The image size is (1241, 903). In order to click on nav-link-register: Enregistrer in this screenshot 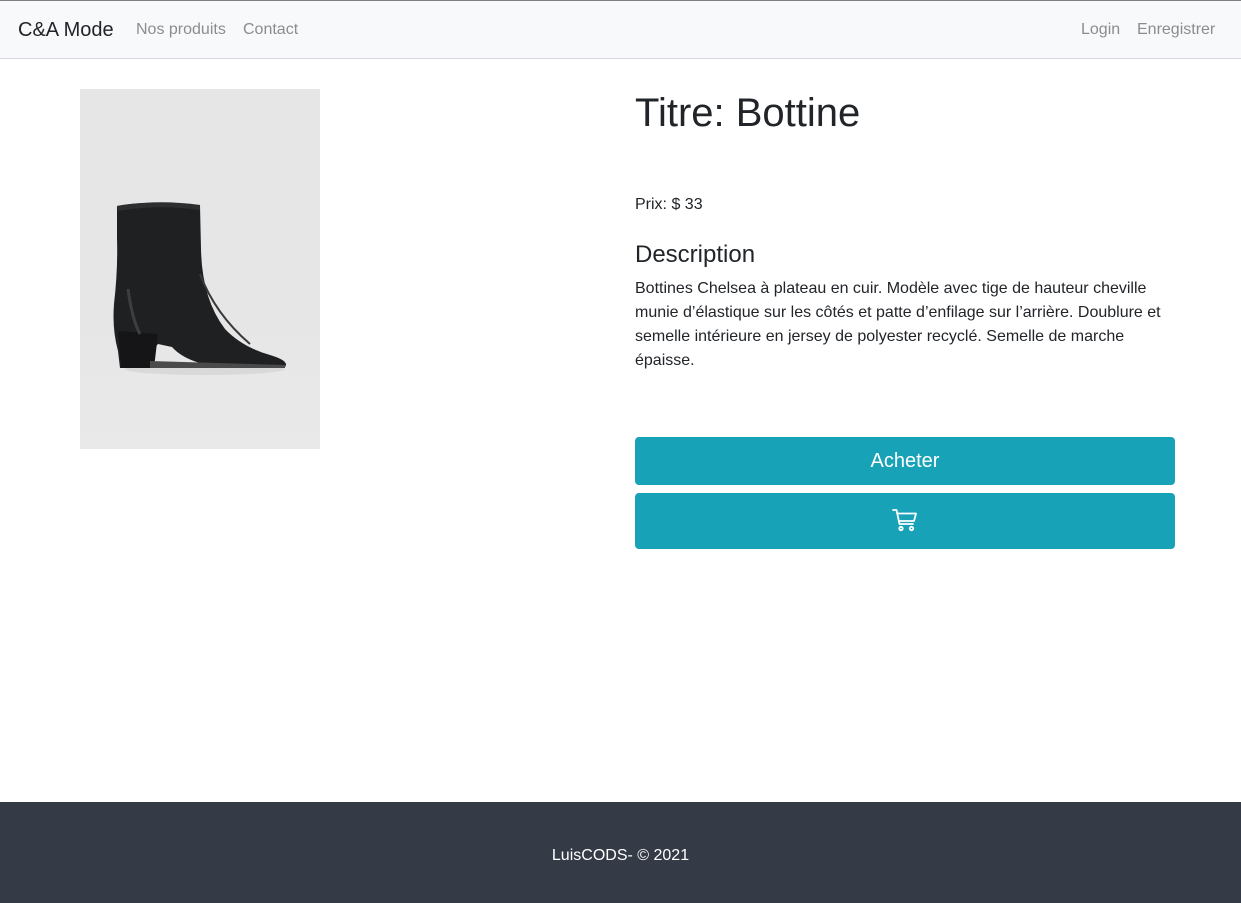, I will do `click(1176, 30)`.